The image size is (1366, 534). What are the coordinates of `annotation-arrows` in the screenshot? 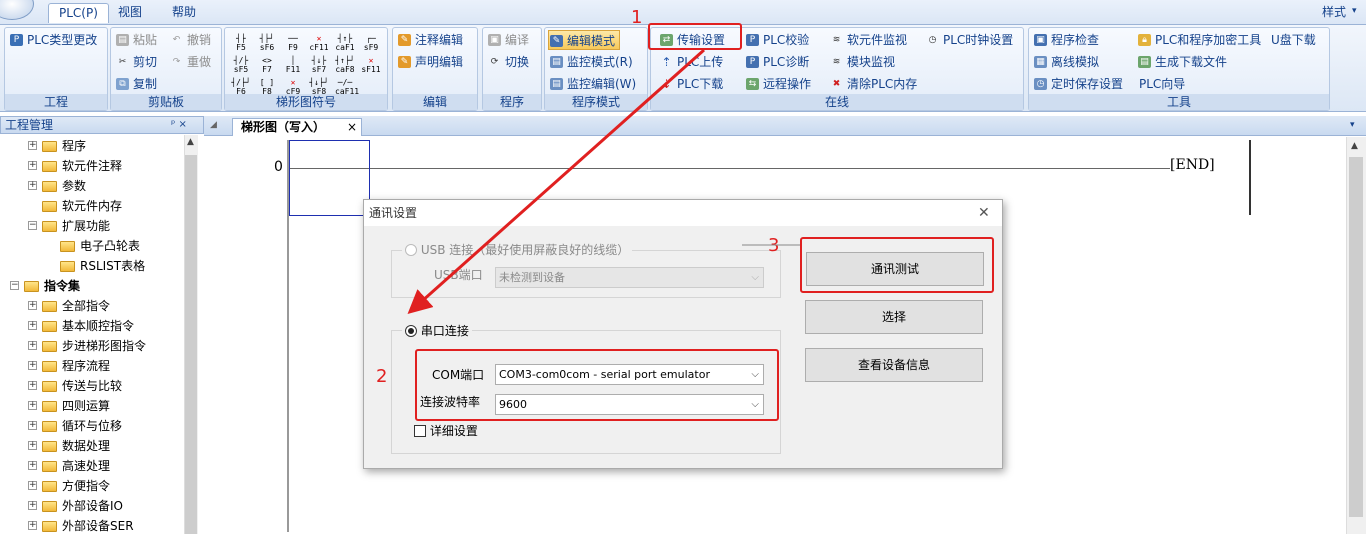 It's located at (603, 181).